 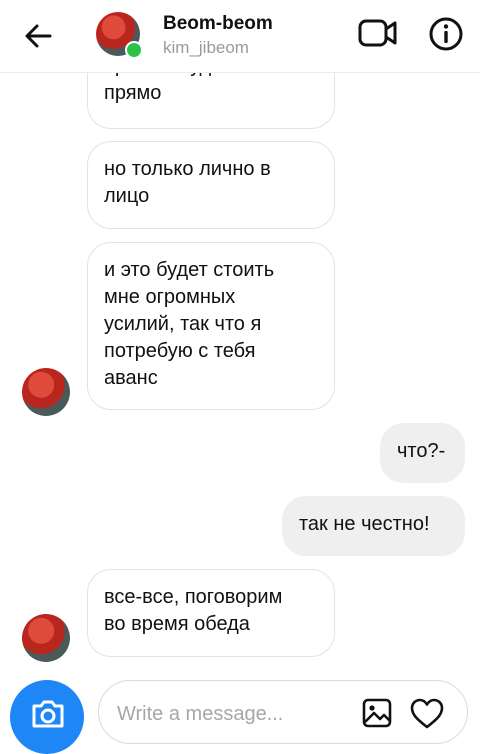 What do you see at coordinates (134, 50) in the screenshot?
I see `online-status-dot` at bounding box center [134, 50].